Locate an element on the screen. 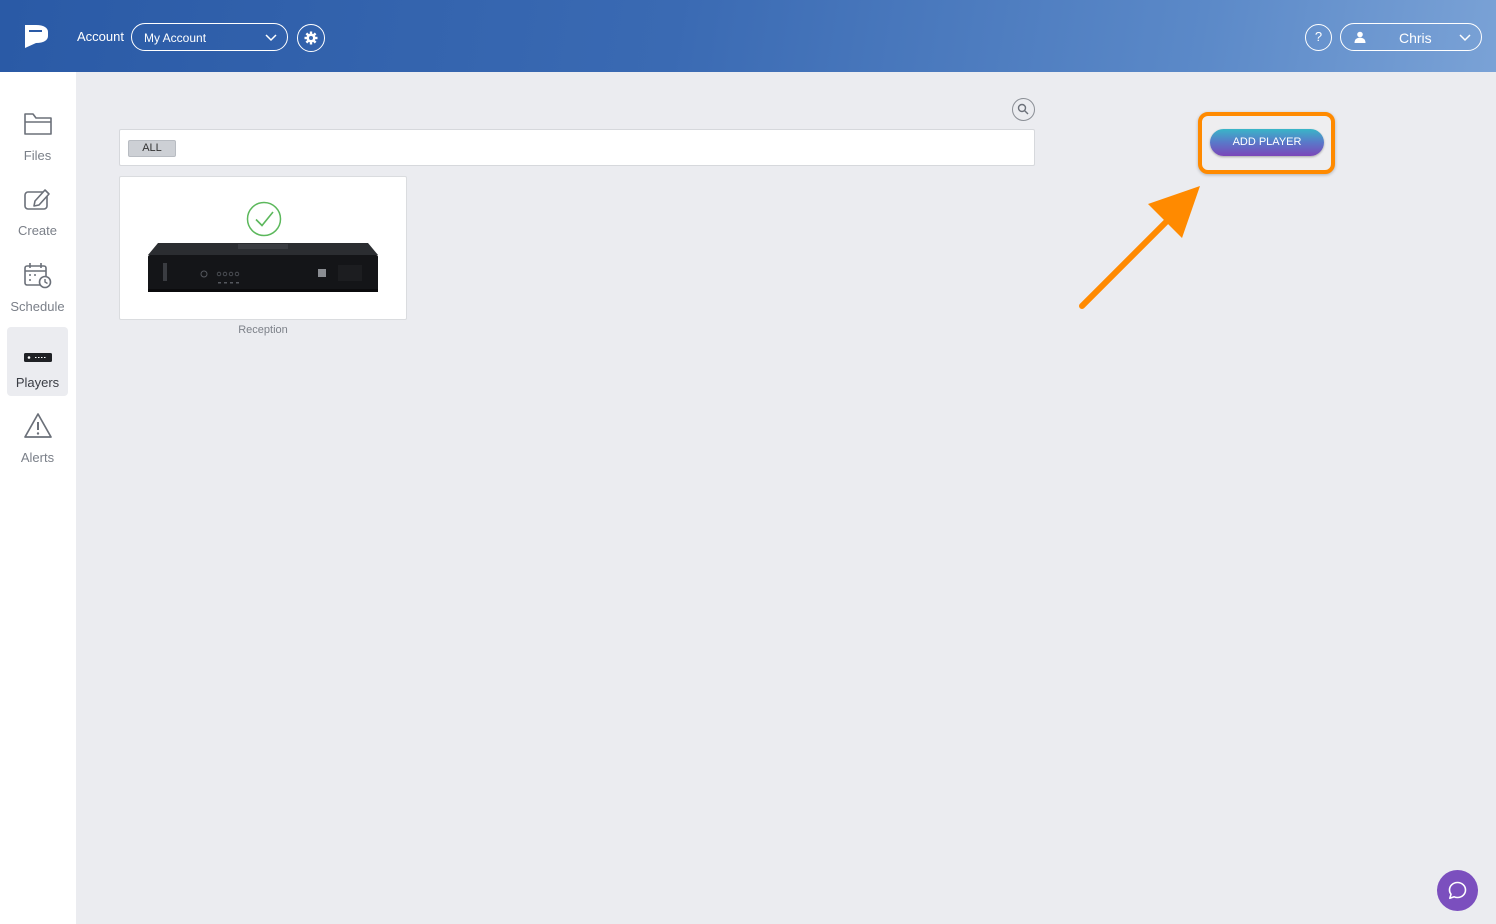 The width and height of the screenshot is (1496, 924). account-select-value: My Account is located at coordinates (175, 38).